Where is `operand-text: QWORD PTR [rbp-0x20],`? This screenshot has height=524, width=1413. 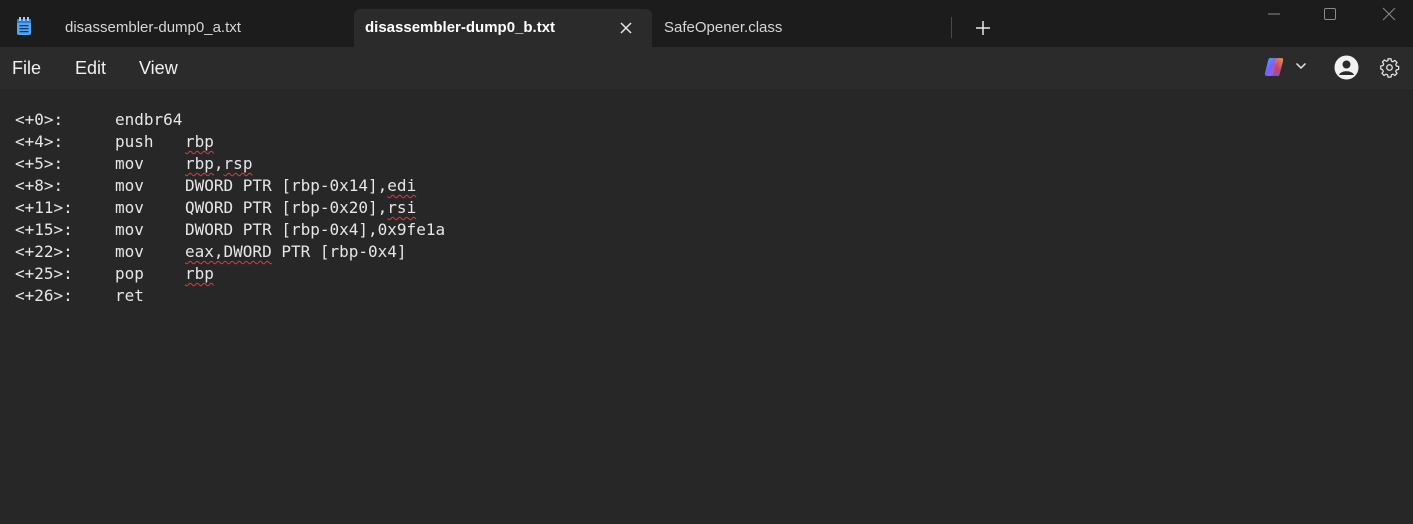 operand-text: QWORD PTR [rbp-0x20], is located at coordinates (286, 207).